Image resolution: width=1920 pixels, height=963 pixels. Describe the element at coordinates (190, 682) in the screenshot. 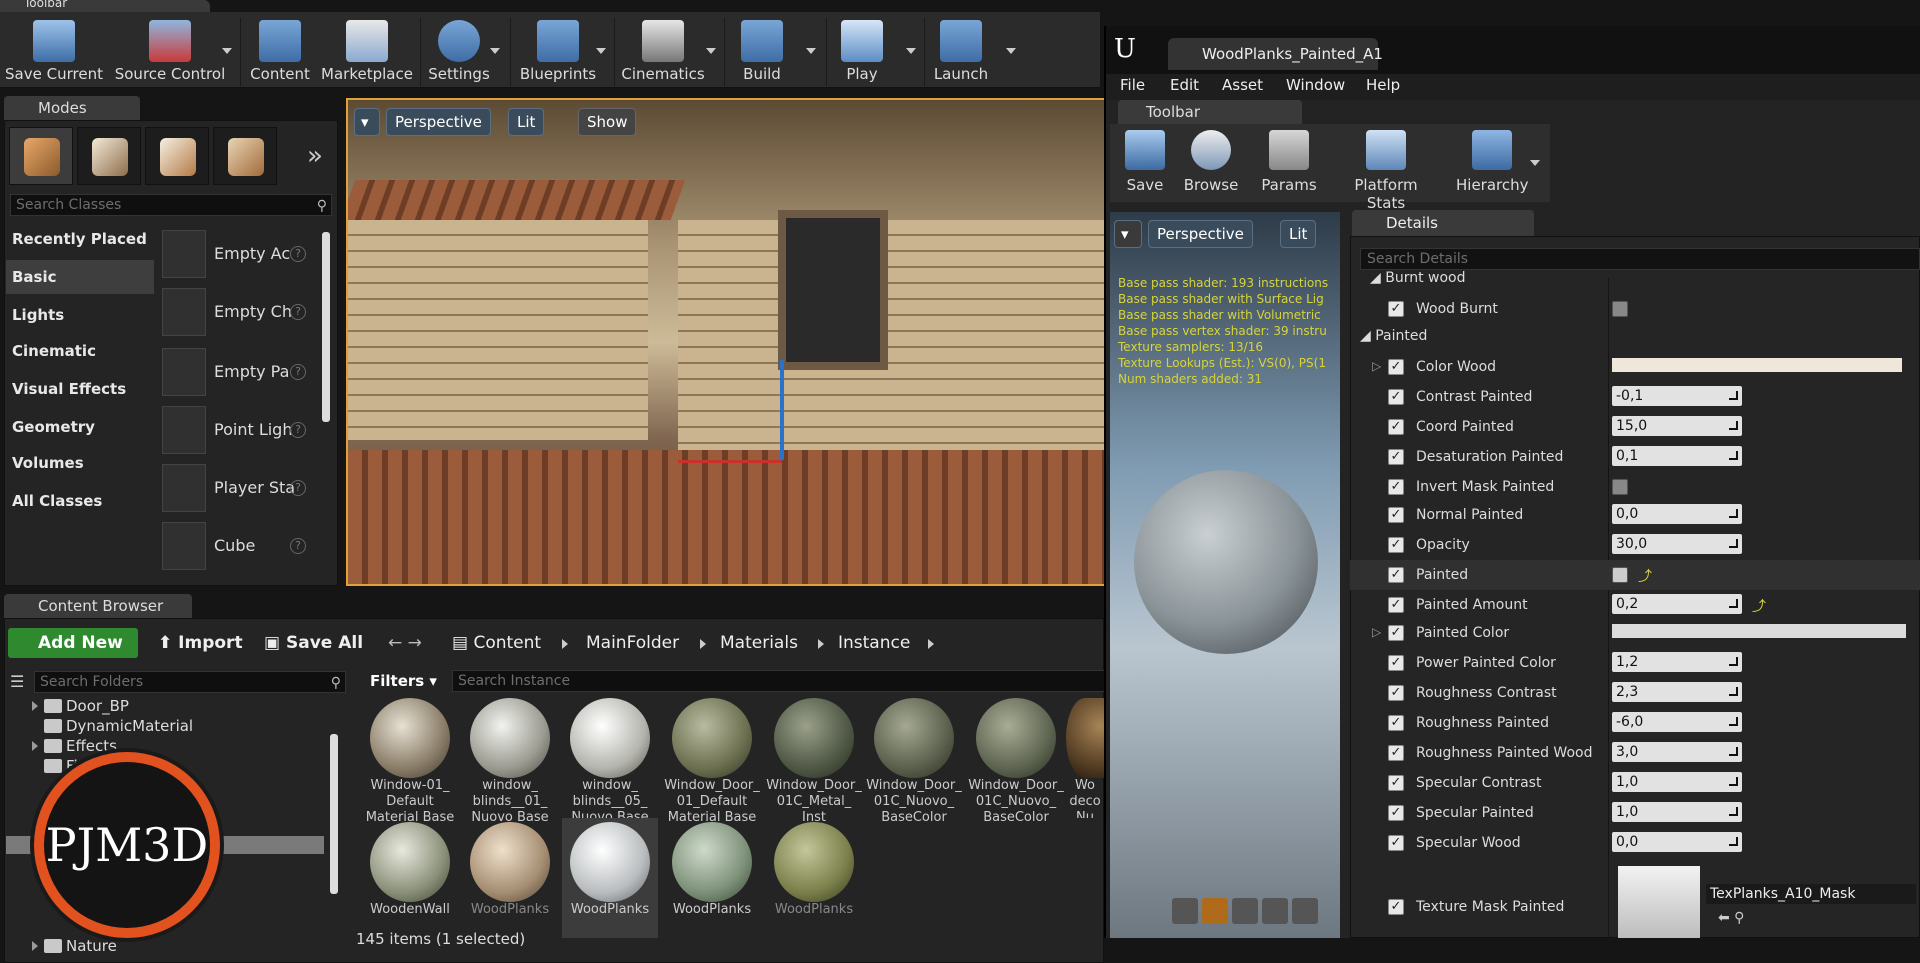

I see `search-folders-input: Search Folders ⚲` at that location.